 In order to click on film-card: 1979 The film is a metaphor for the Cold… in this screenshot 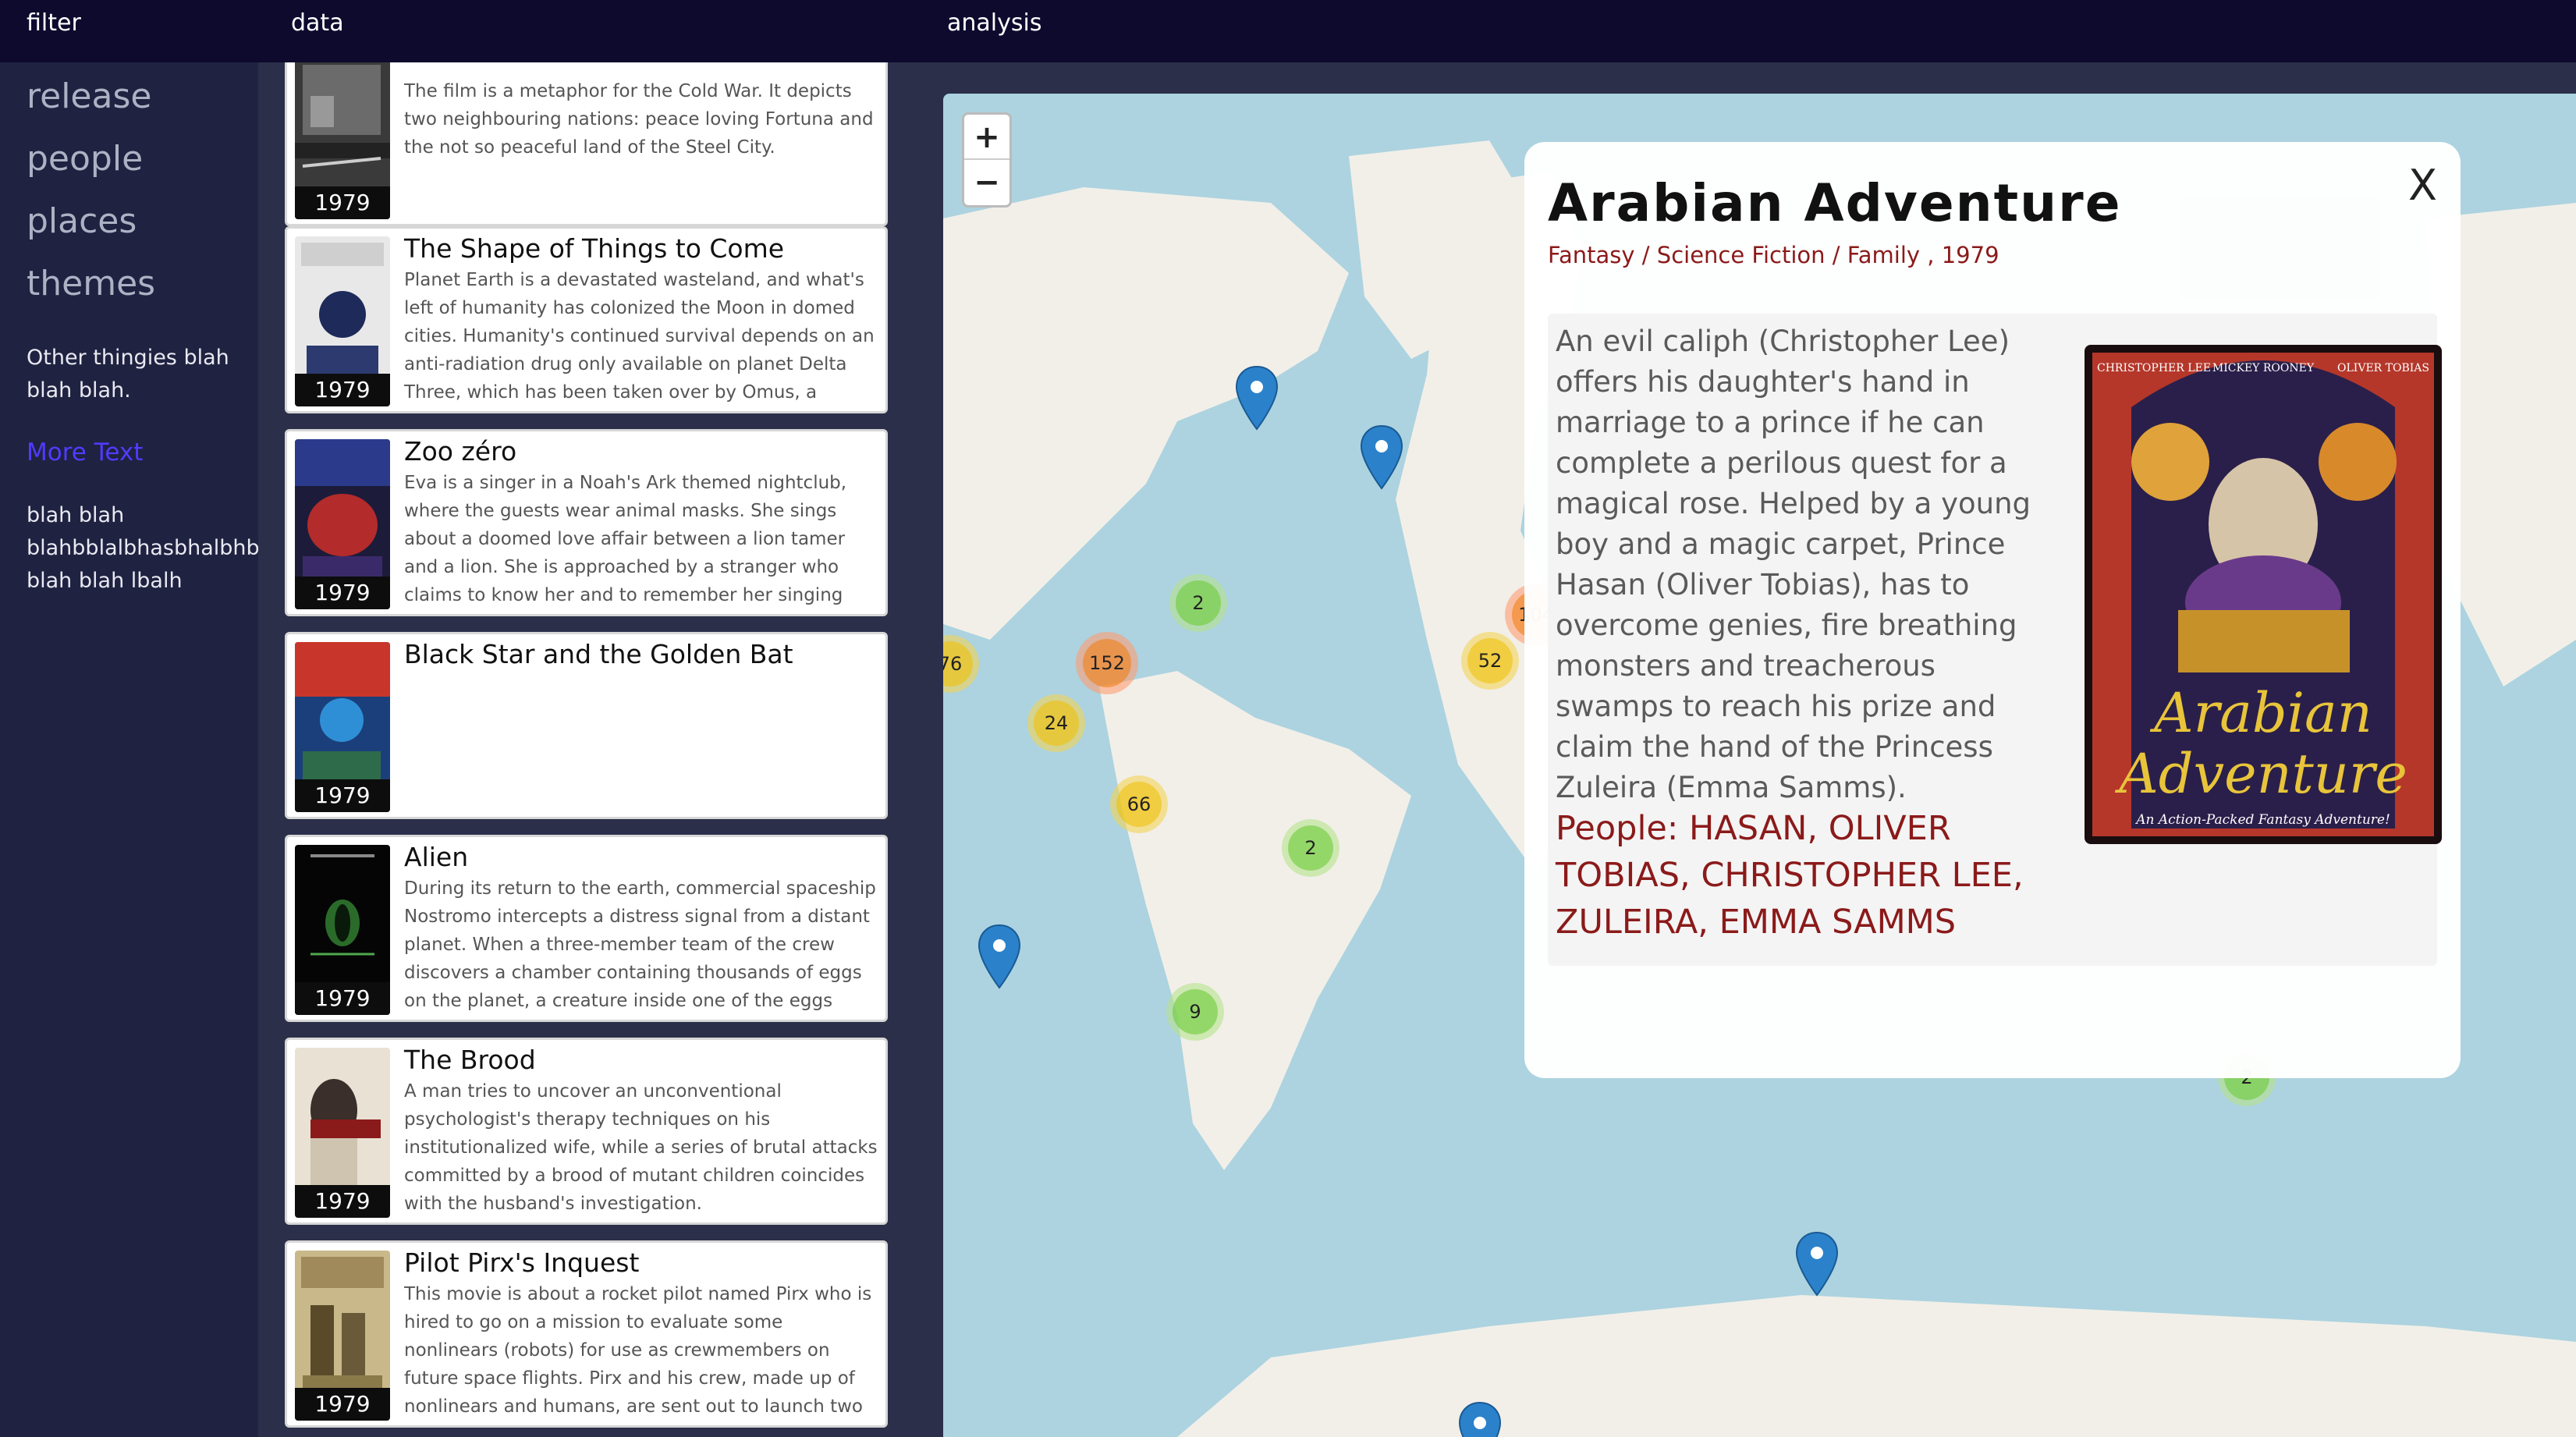, I will do `click(586, 144)`.